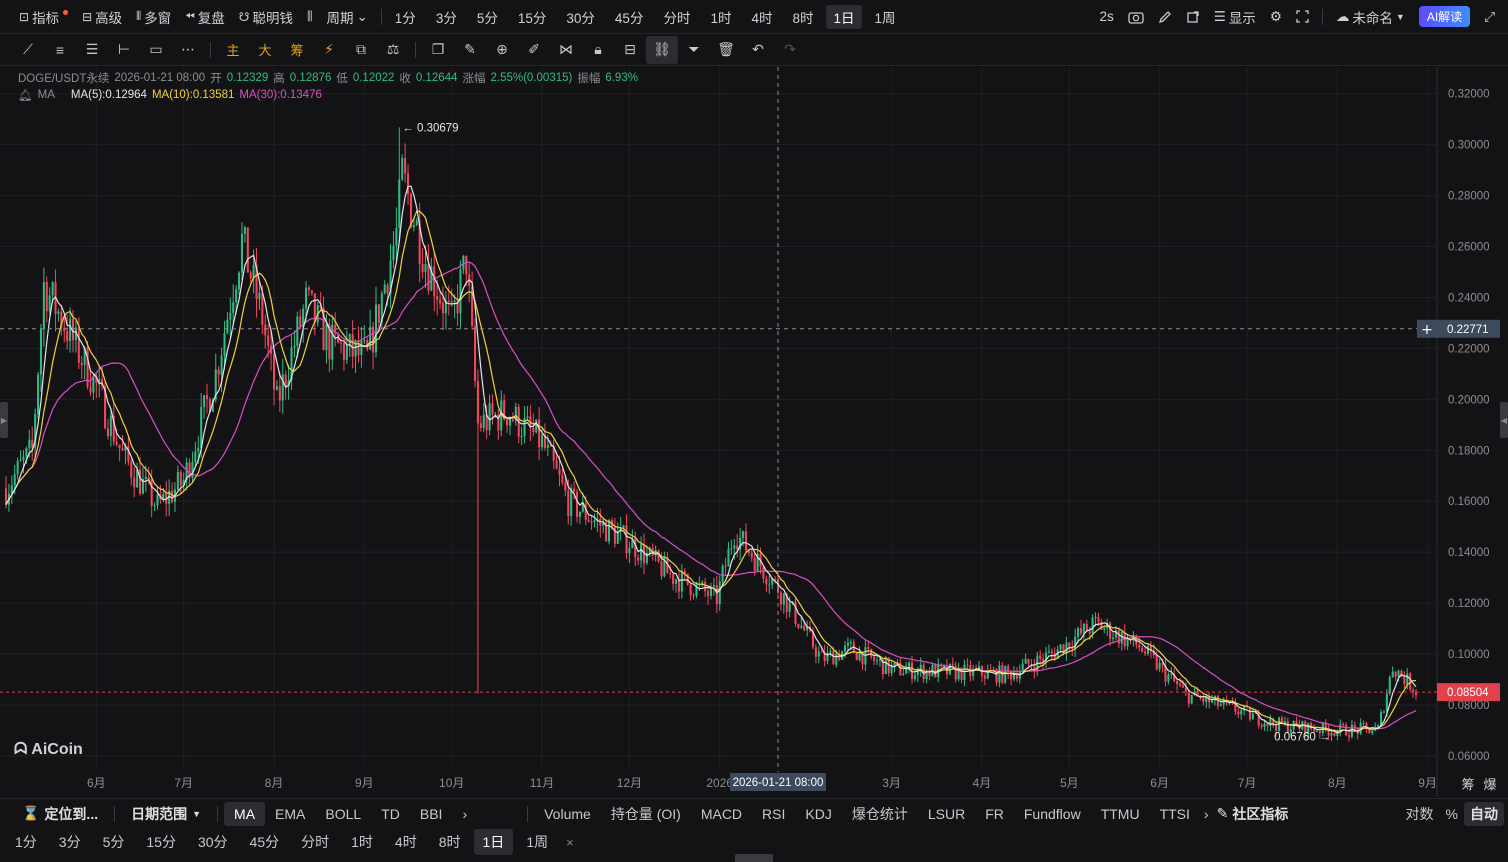  What do you see at coordinates (393, 50) in the screenshot?
I see `measure-icon: ⚖` at bounding box center [393, 50].